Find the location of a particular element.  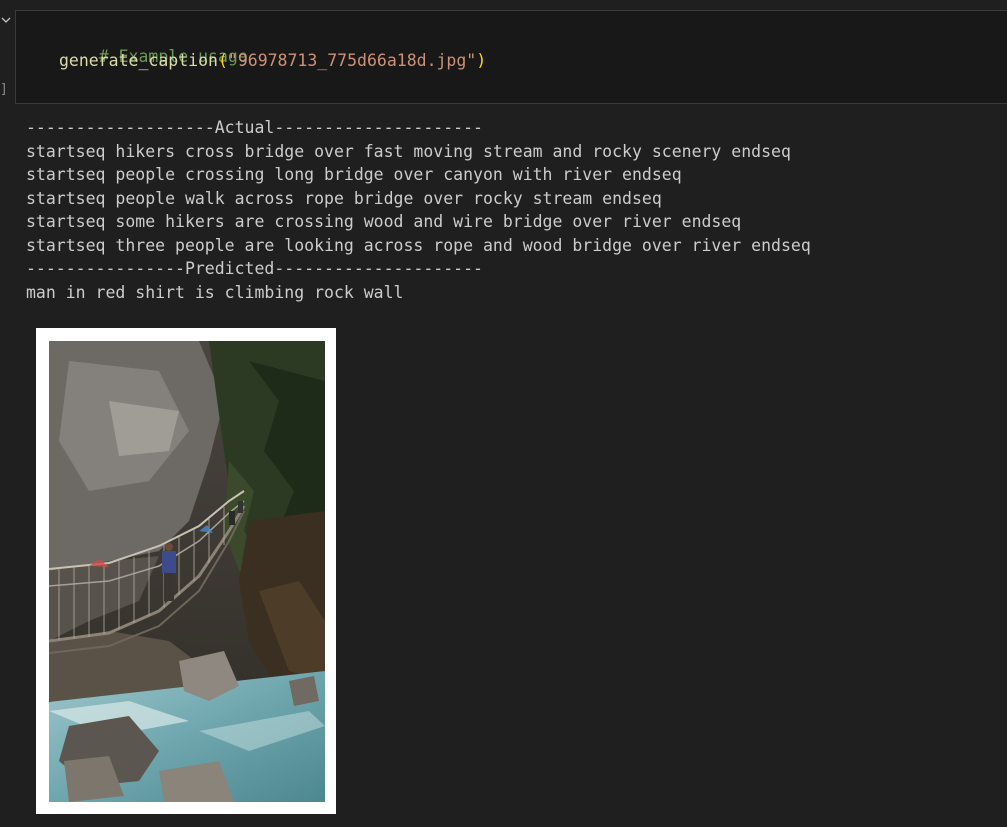

code-close-paren: ) is located at coordinates (481, 60).